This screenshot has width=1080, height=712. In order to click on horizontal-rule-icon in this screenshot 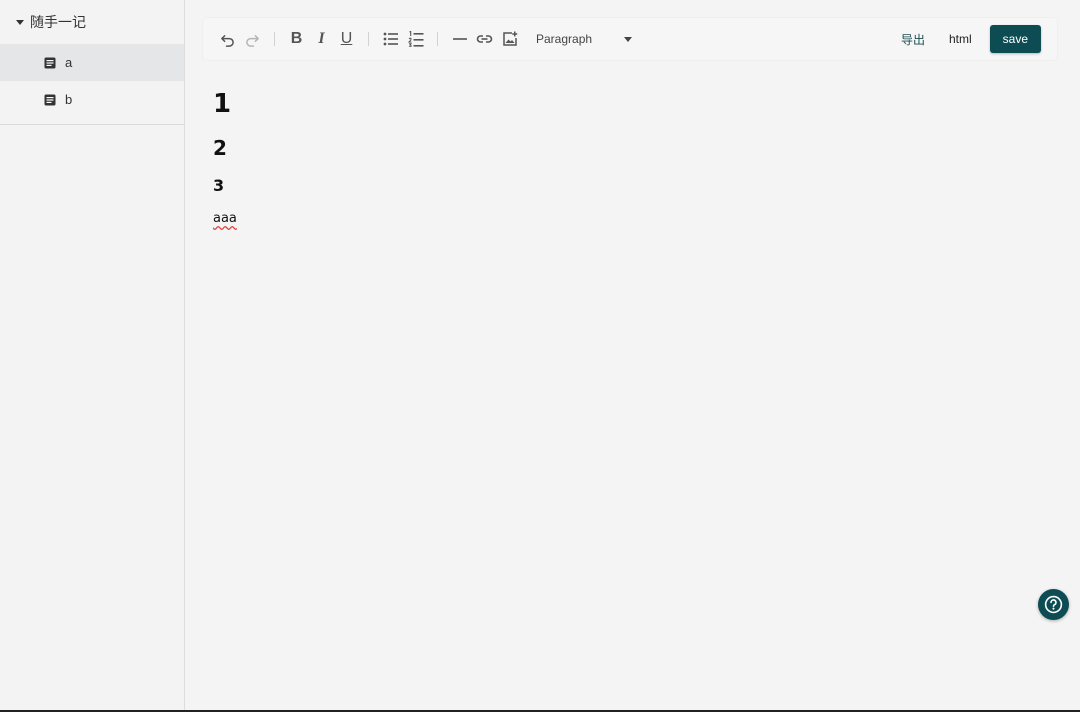, I will do `click(459, 39)`.